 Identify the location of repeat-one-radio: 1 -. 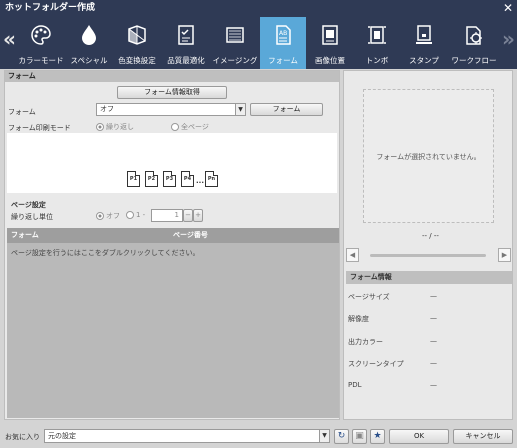
(135, 215).